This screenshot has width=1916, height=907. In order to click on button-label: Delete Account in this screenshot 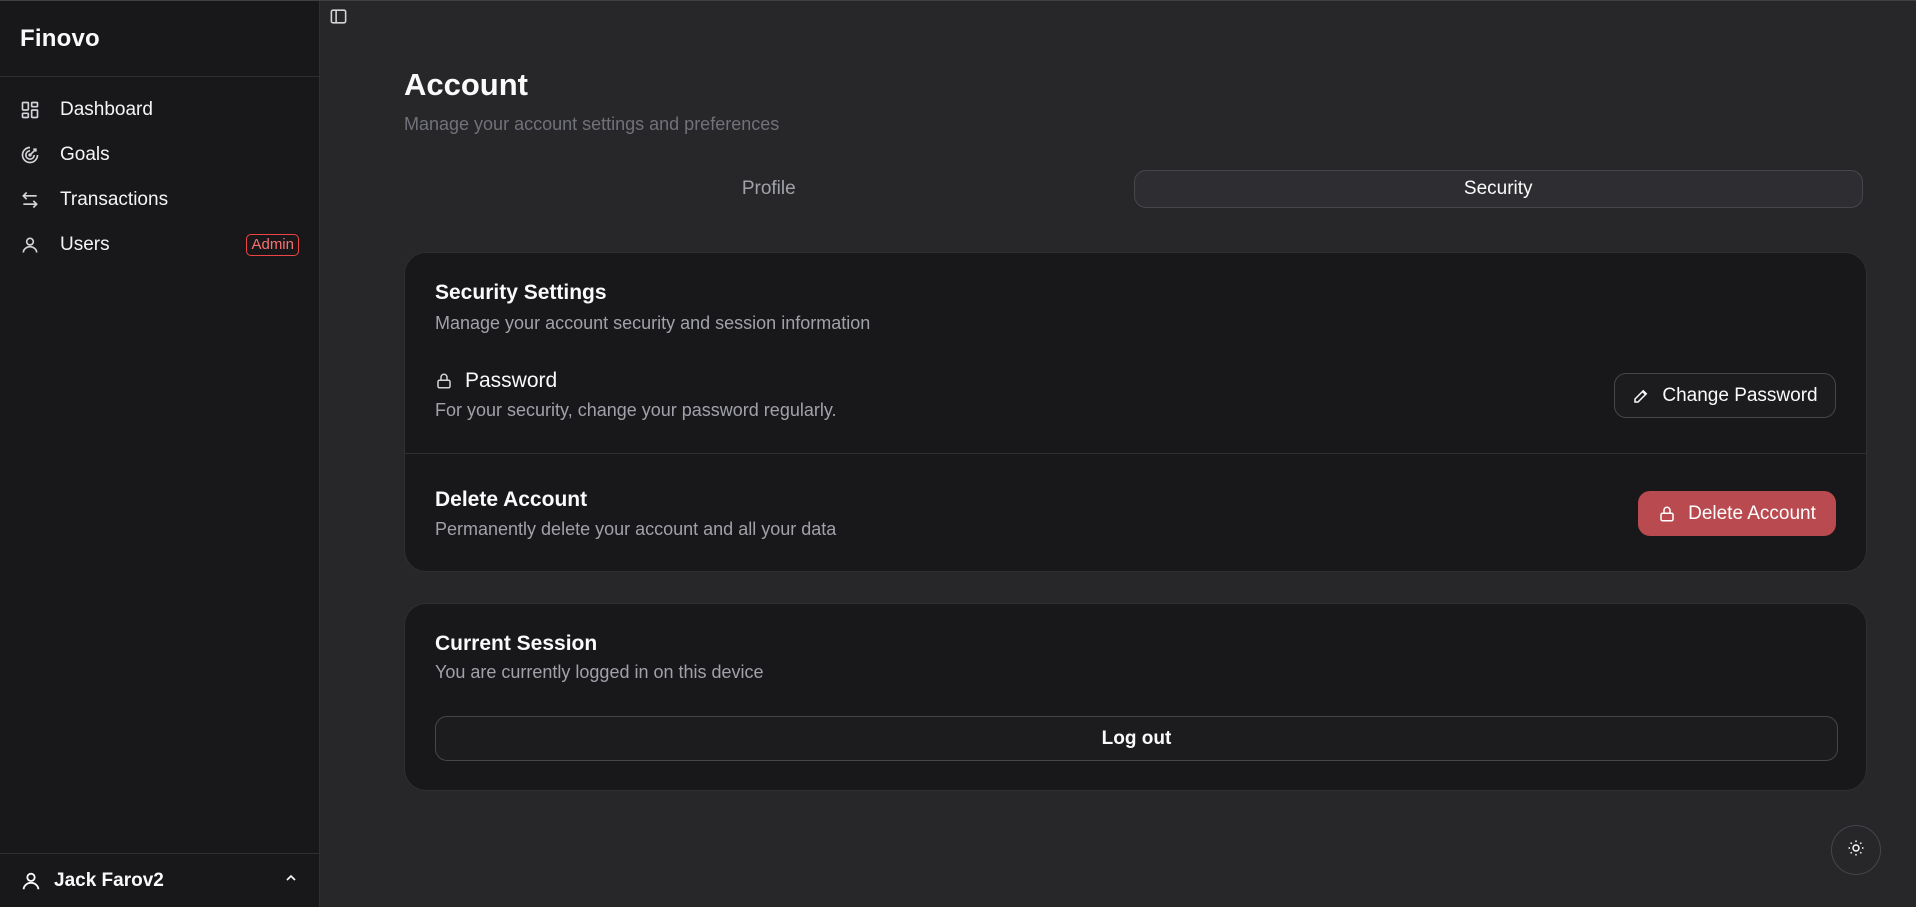, I will do `click(1752, 513)`.